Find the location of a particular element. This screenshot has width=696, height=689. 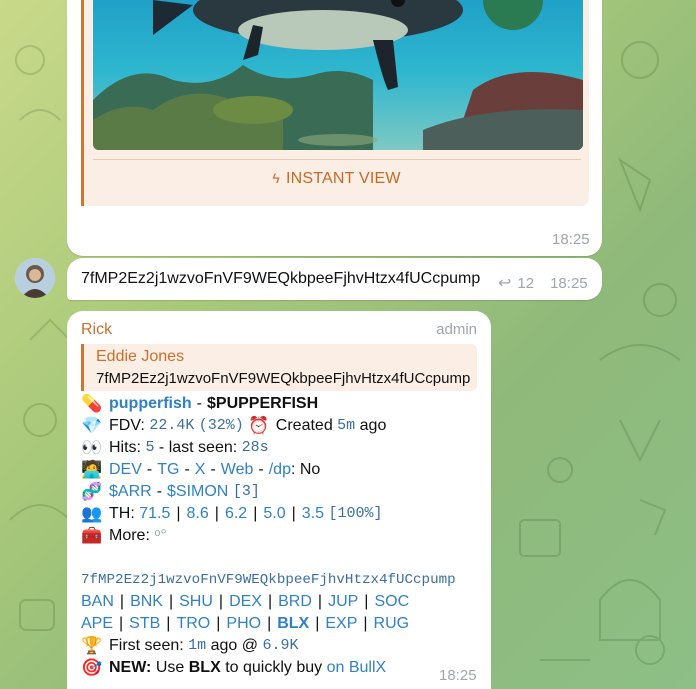

holder-value: 3.5 is located at coordinates (313, 514).